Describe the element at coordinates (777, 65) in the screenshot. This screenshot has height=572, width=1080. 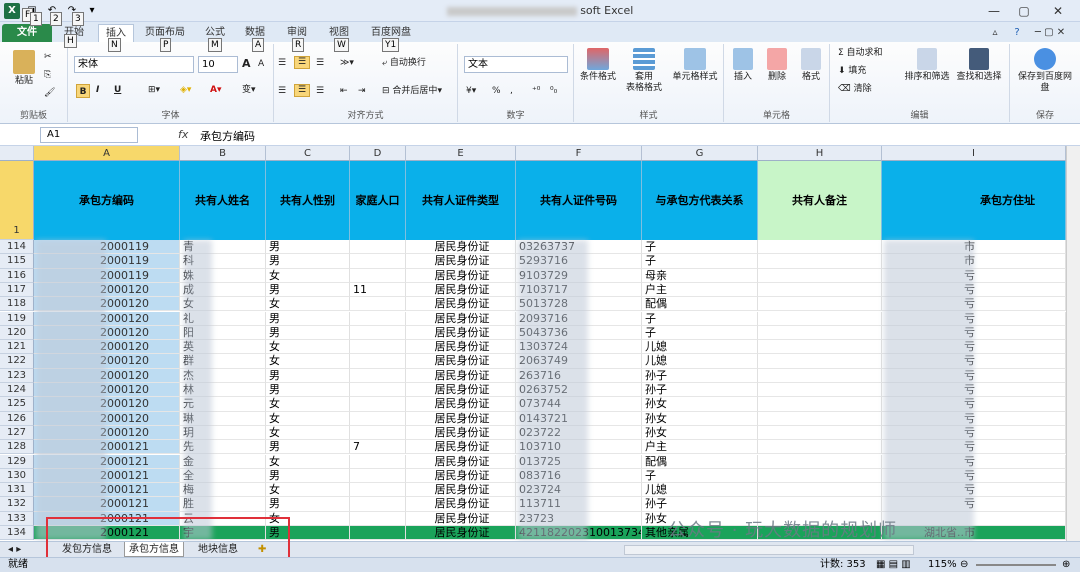
I see `delete-cells-button: 删除` at that location.